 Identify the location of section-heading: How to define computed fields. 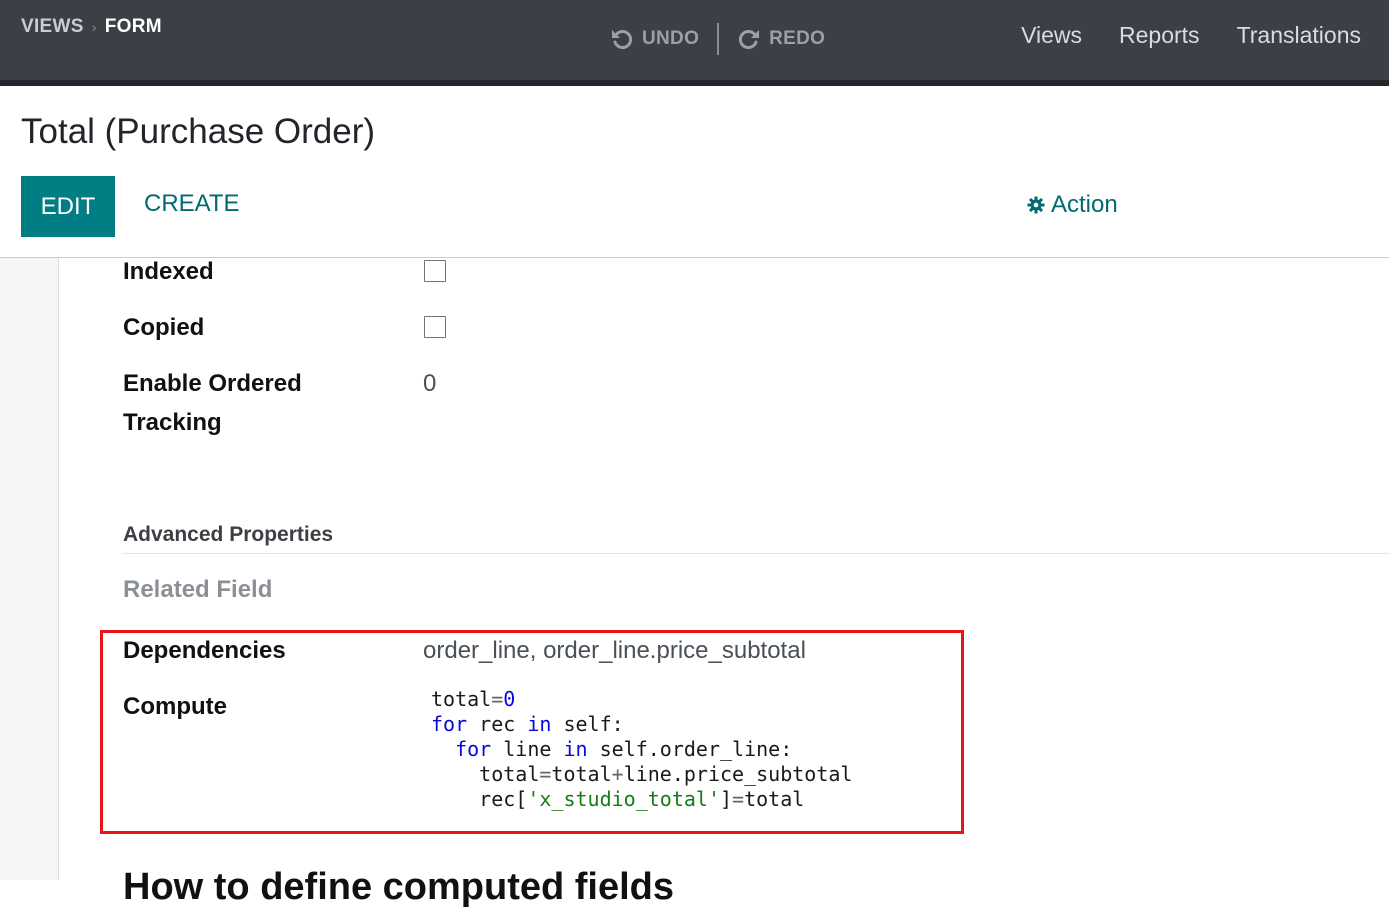
(399, 887).